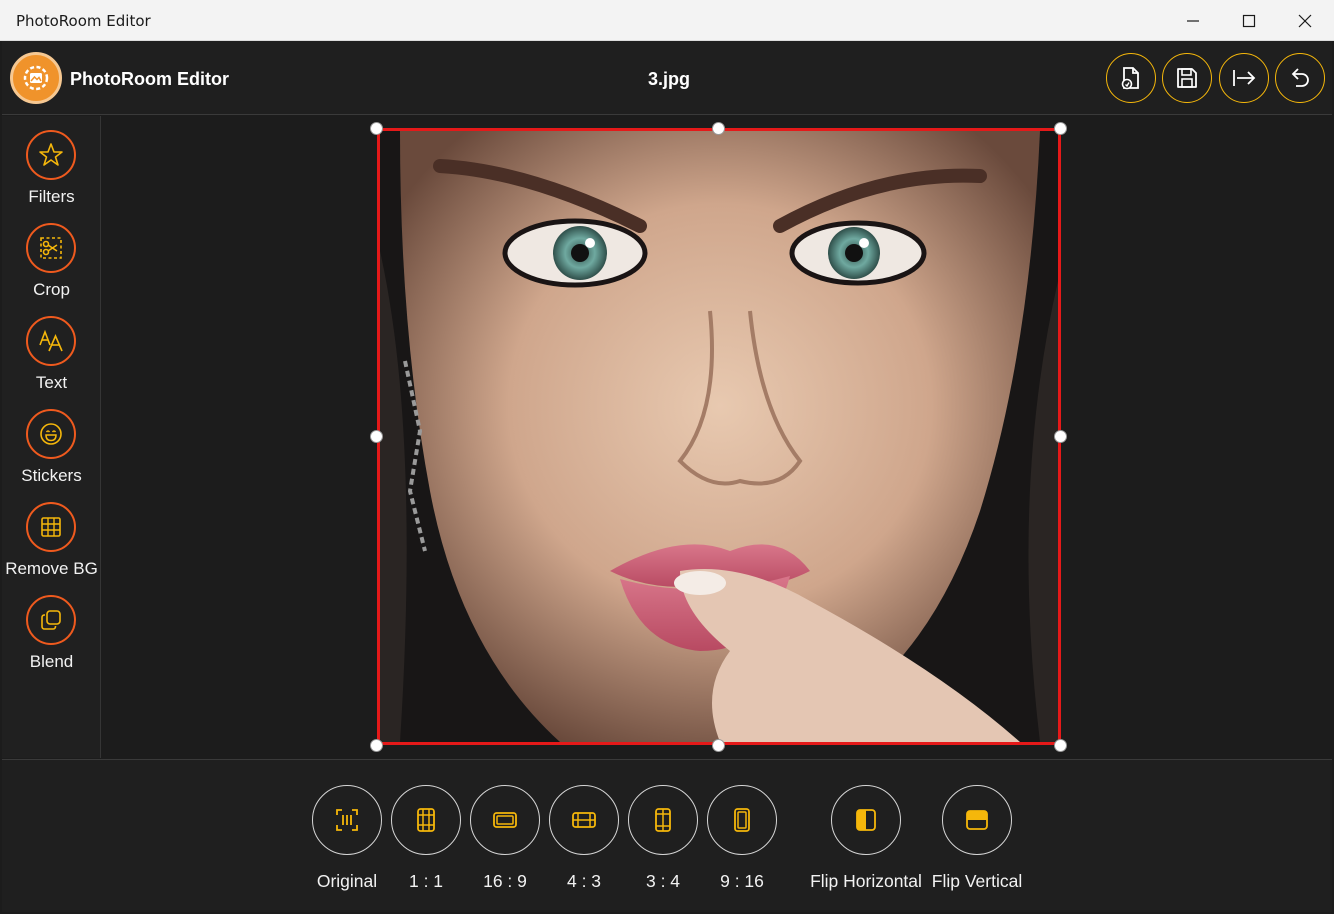  I want to click on crop-option-label: 9 : 16, so click(742, 881).